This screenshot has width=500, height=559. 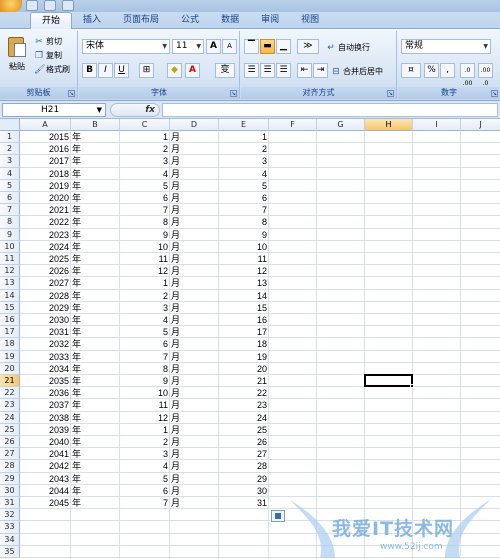 I want to click on cell-e21: 21, so click(x=243, y=381).